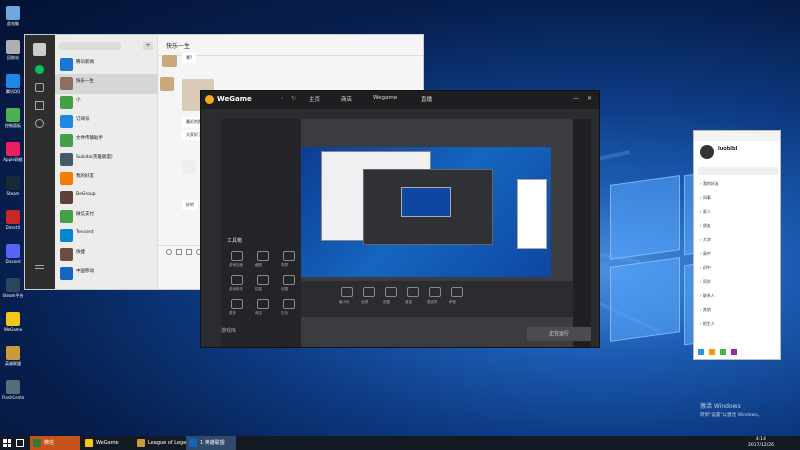  What do you see at coordinates (80, 252) in the screenshot?
I see `chat-name: 快捷` at bounding box center [80, 252].